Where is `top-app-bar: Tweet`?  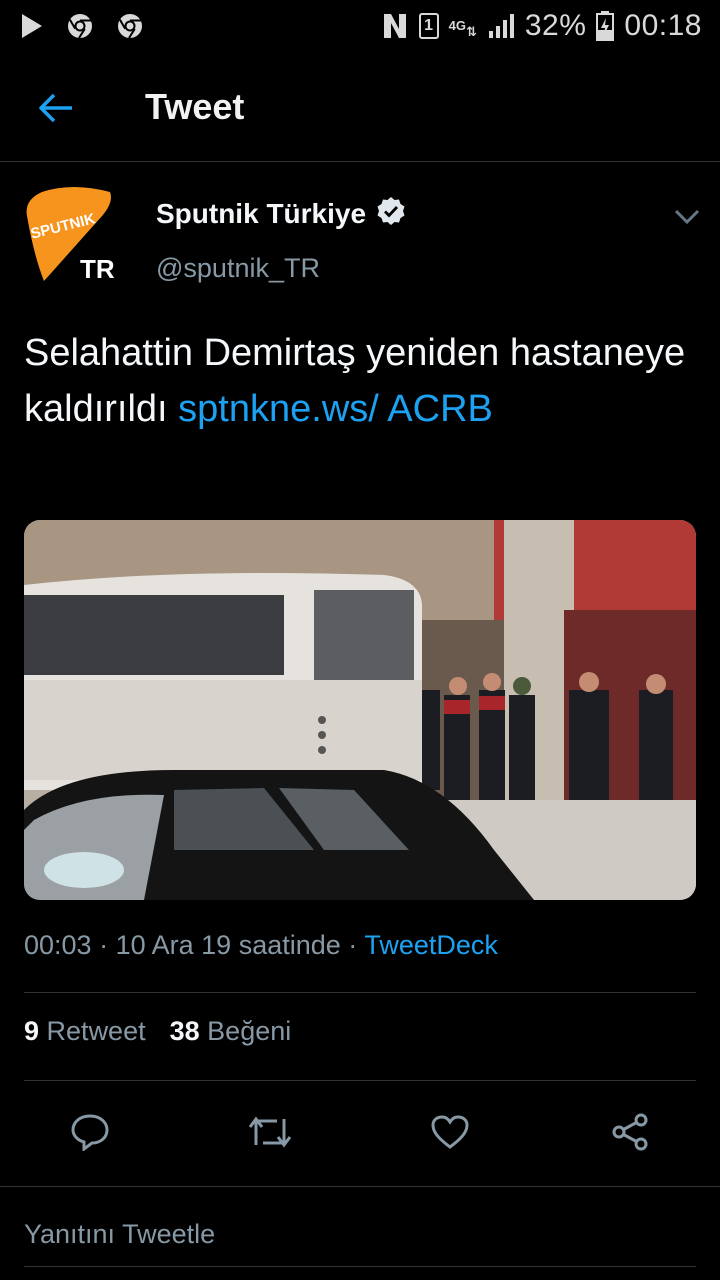
top-app-bar: Tweet is located at coordinates (360, 107).